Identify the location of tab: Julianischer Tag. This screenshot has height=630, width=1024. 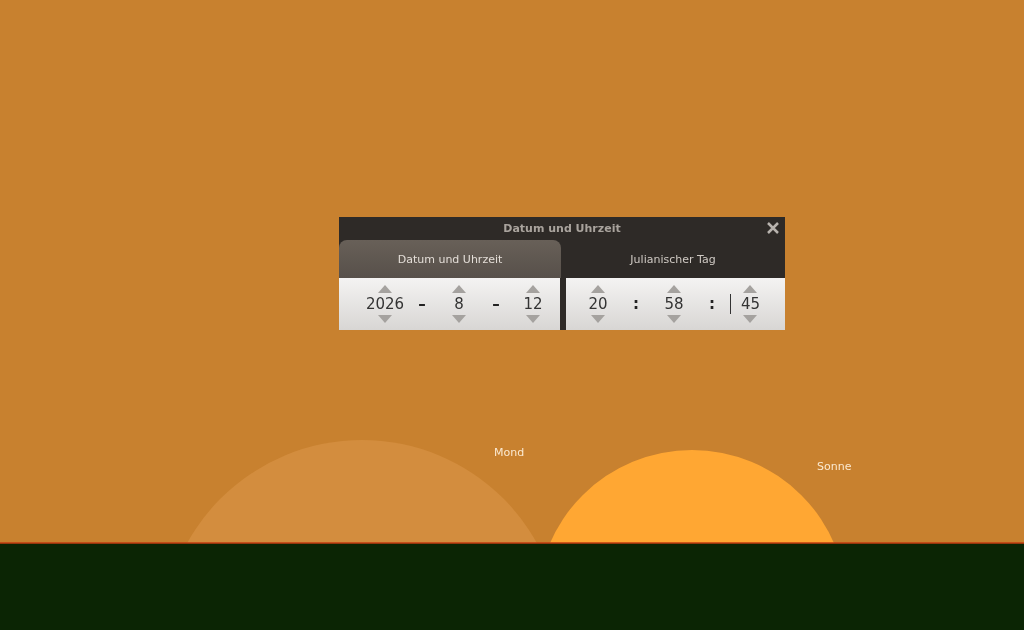
(673, 259).